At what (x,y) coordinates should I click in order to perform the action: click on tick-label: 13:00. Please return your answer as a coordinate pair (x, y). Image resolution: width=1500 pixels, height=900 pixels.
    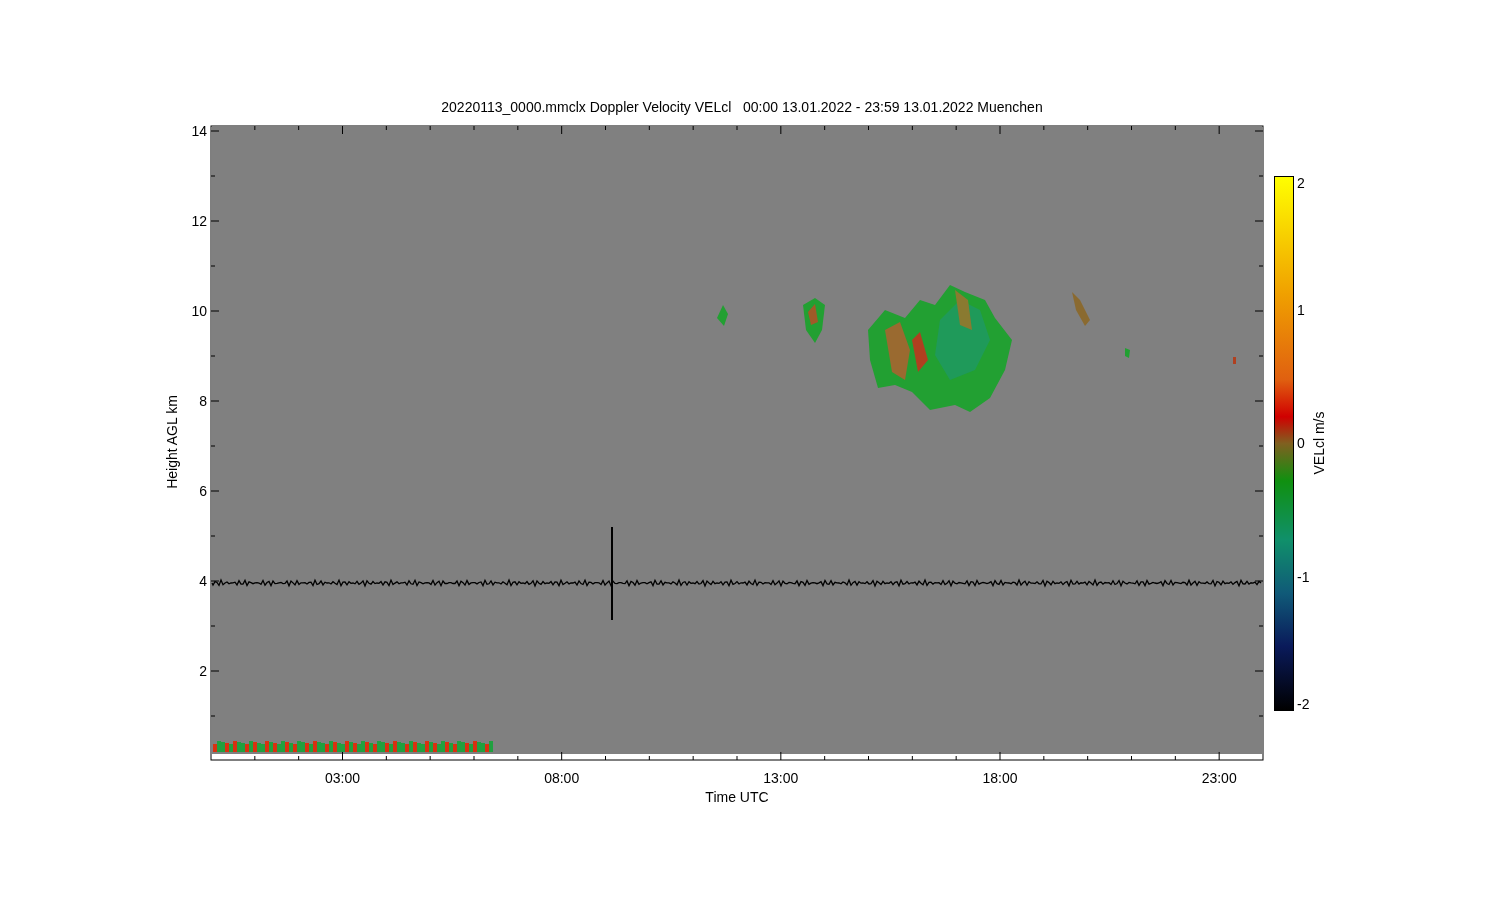
    Looking at the image, I should click on (781, 778).